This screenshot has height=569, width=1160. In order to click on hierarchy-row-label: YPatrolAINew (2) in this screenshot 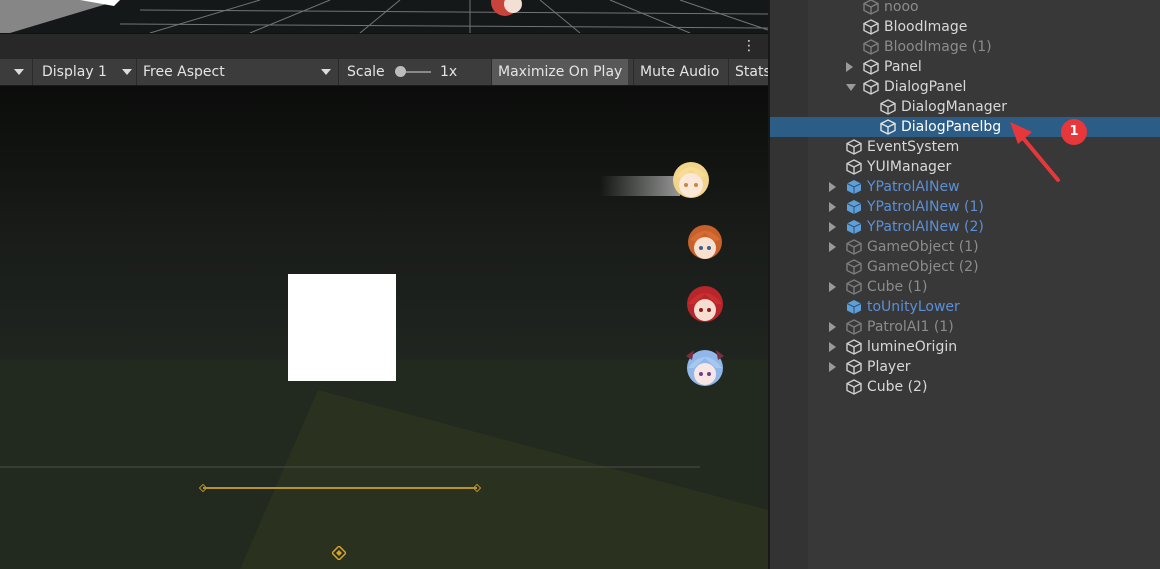, I will do `click(925, 227)`.